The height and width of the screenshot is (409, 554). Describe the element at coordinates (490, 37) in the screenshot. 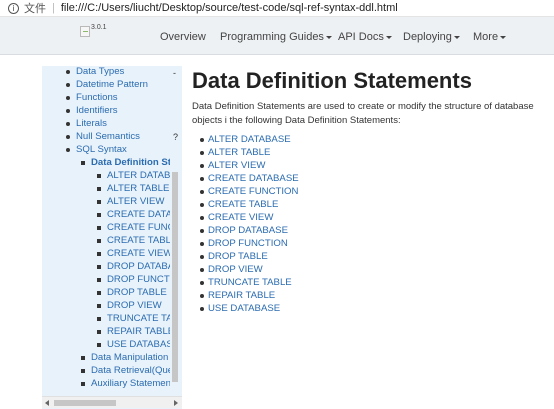

I see `nav-more: More` at that location.